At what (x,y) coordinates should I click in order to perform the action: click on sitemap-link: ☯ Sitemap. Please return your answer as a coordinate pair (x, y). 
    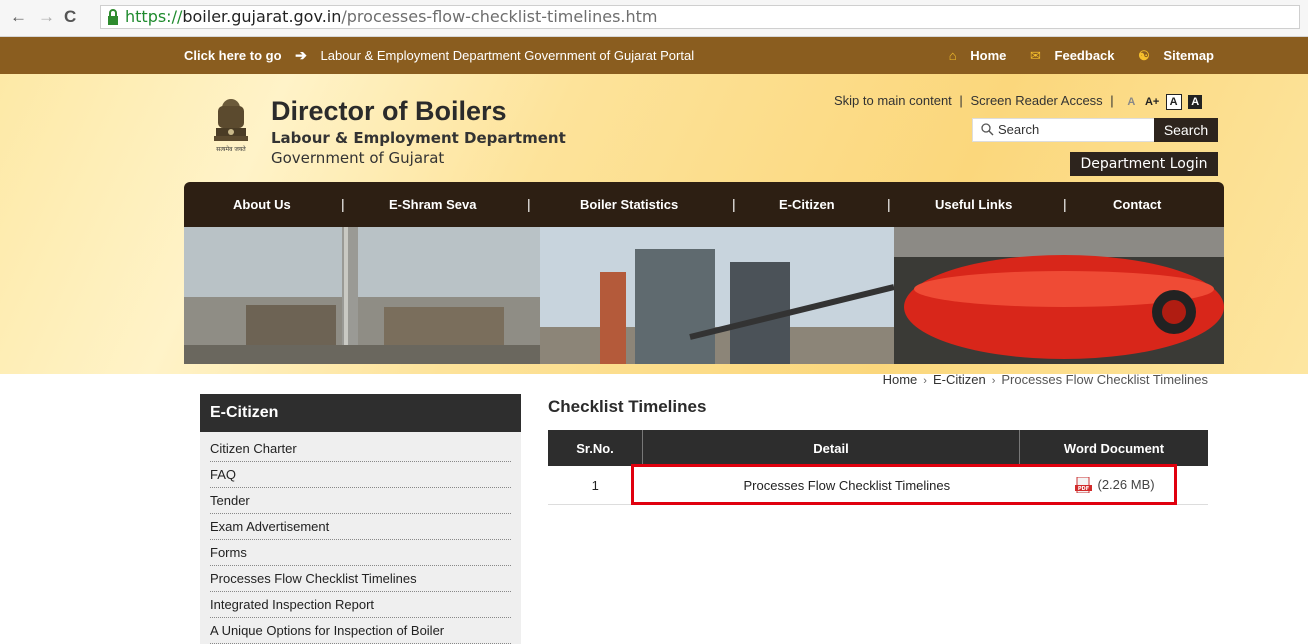
    Looking at the image, I should click on (1171, 55).